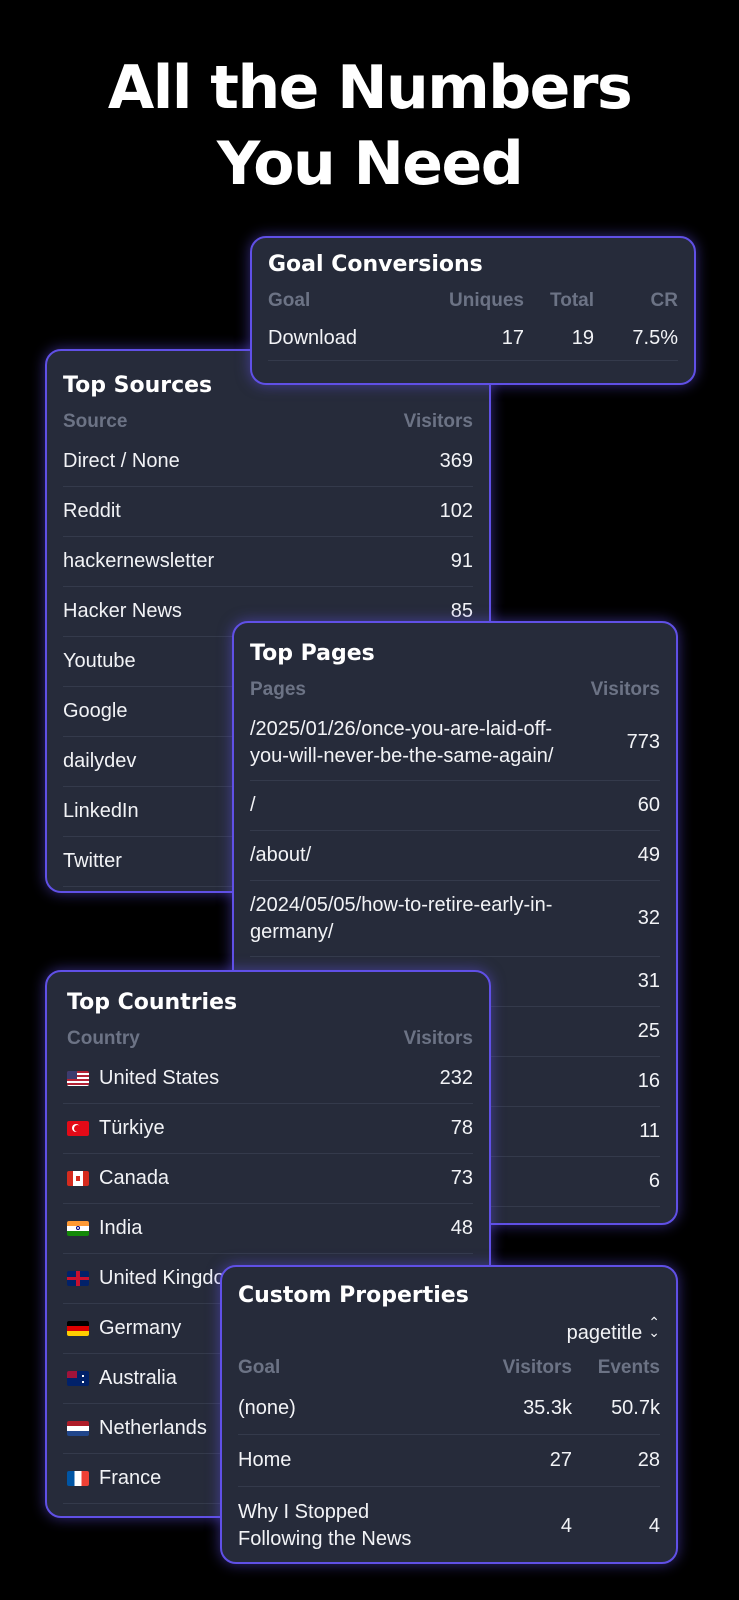  I want to click on country-name: Germany, so click(140, 1328).